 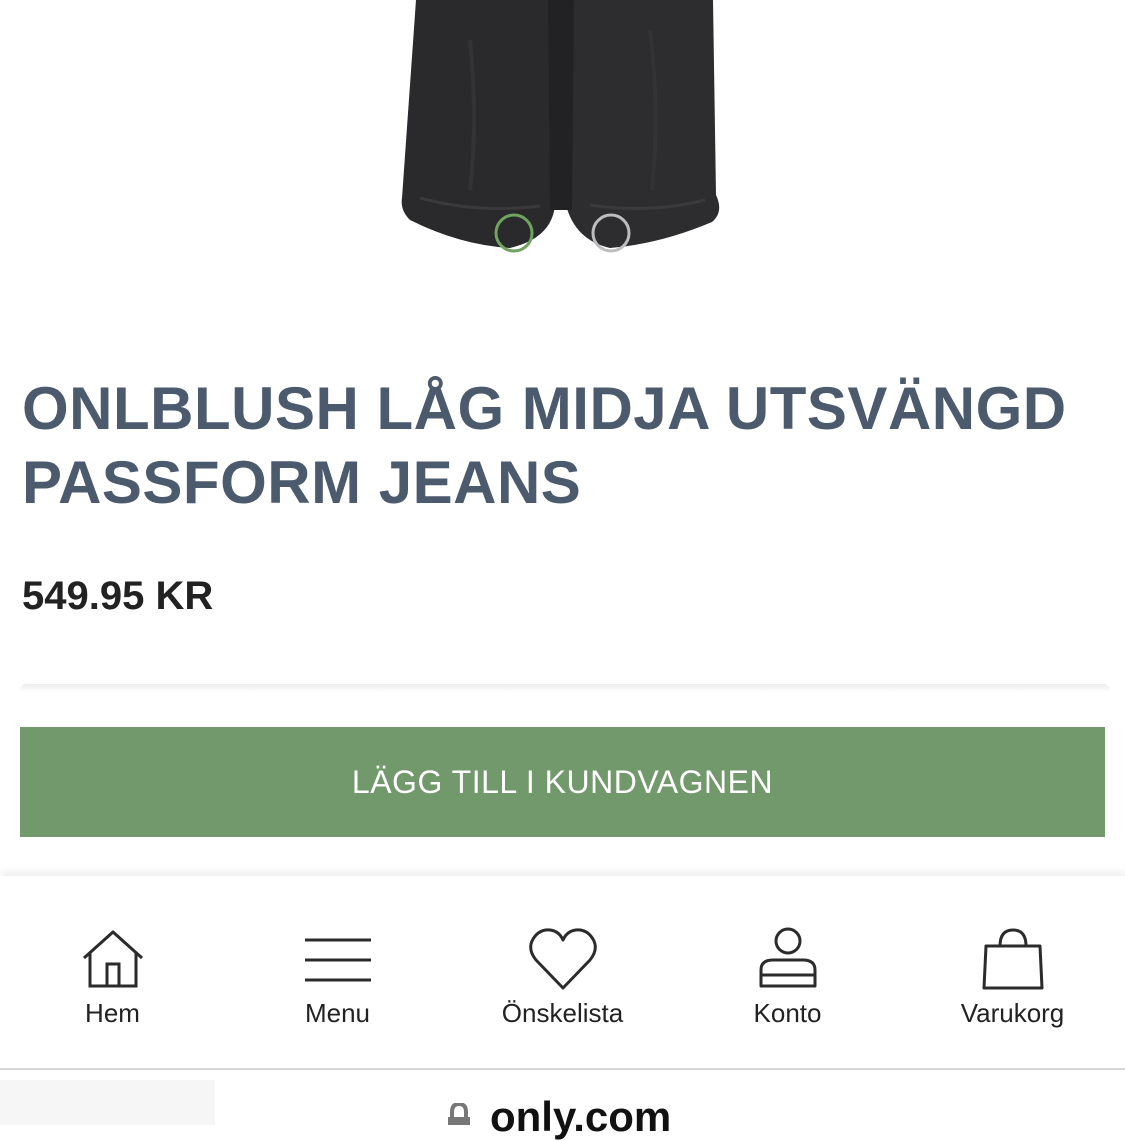 What do you see at coordinates (560, 126) in the screenshot?
I see `jeans-image` at bounding box center [560, 126].